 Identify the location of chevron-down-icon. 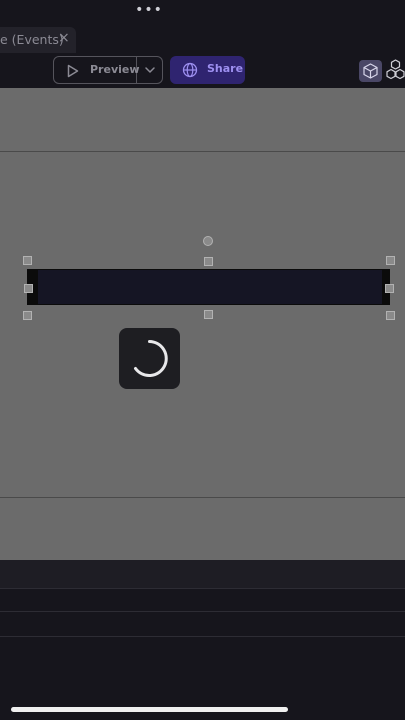
(150, 70).